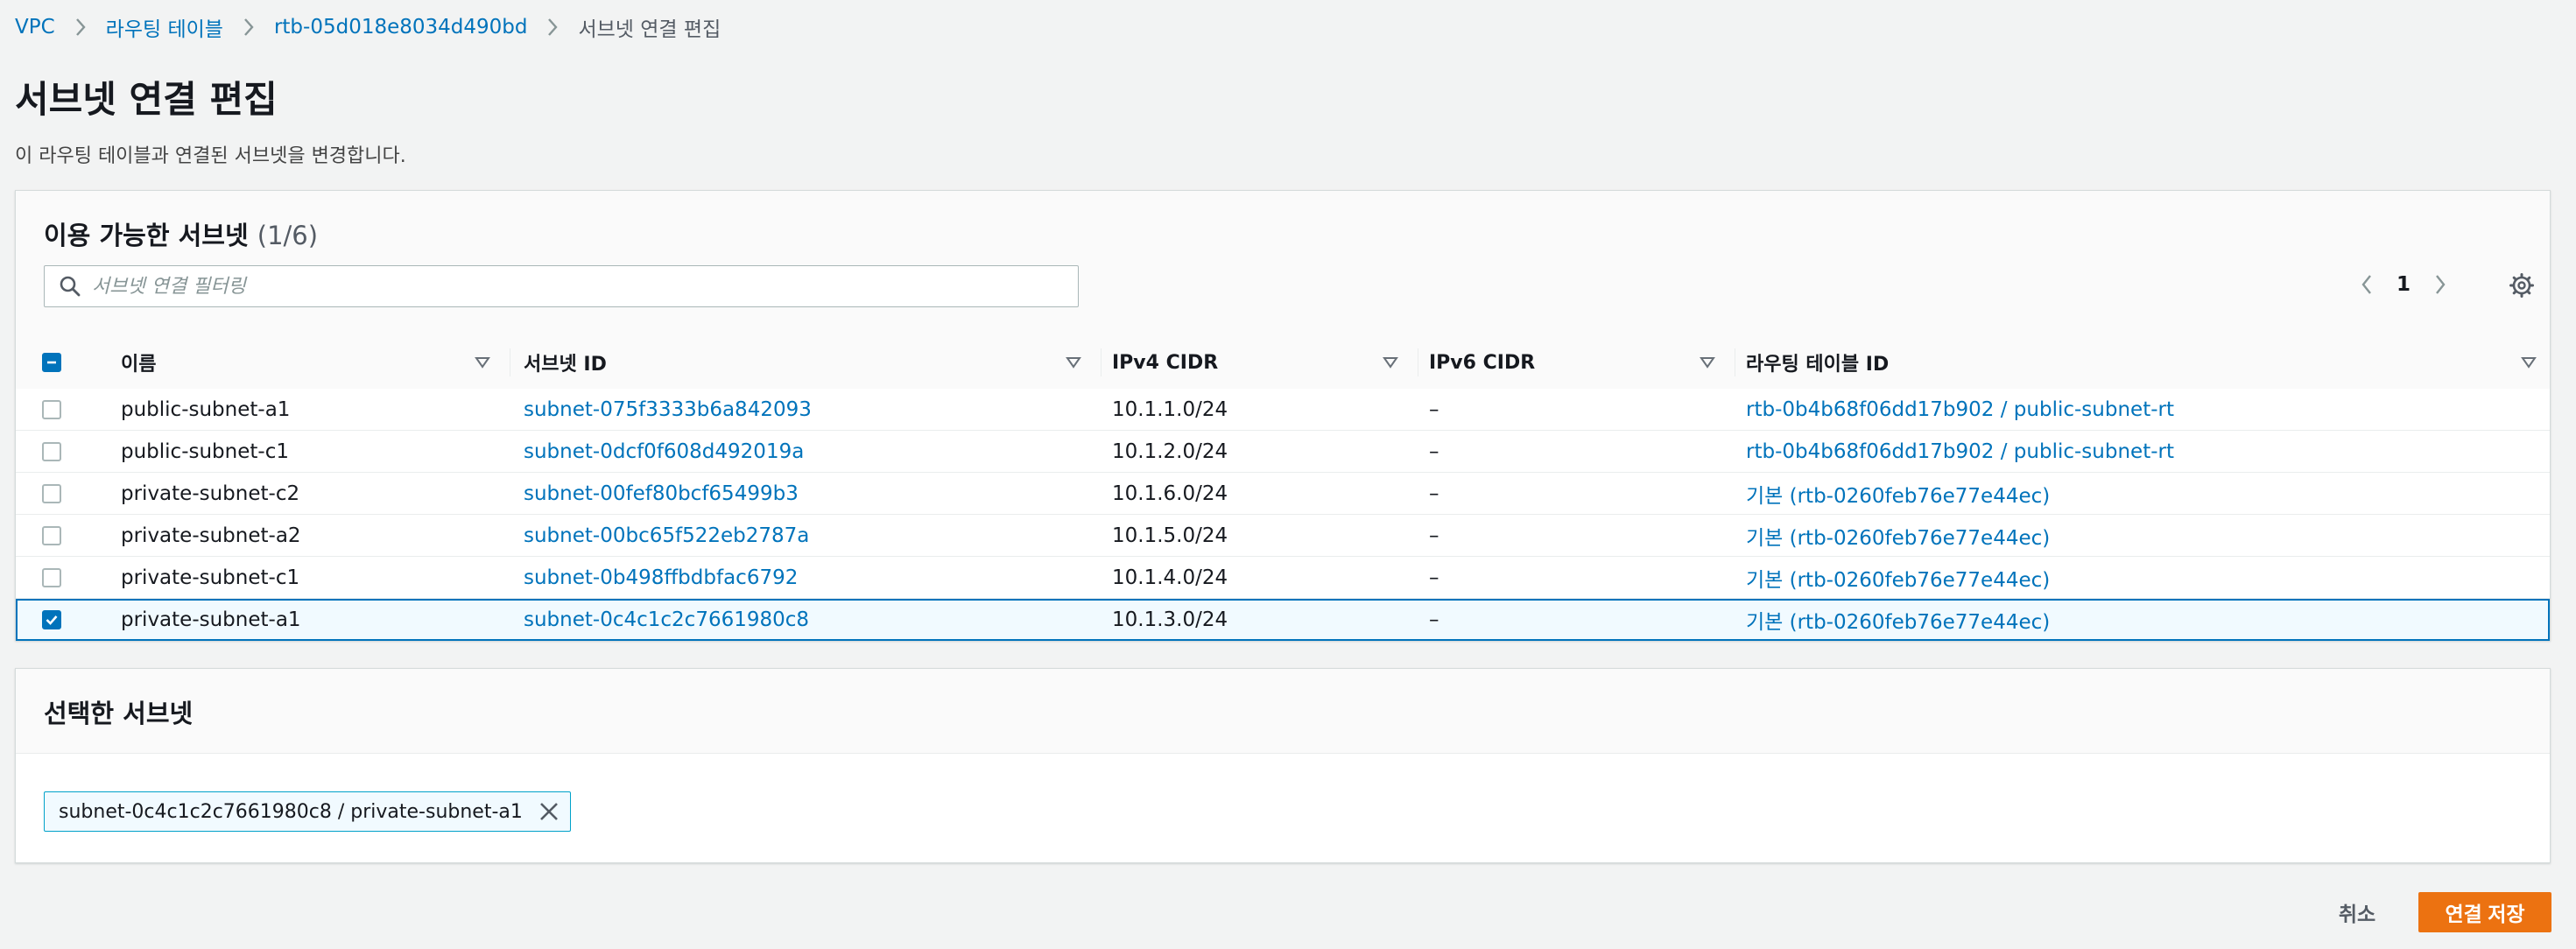 The image size is (2576, 949). What do you see at coordinates (2484, 912) in the screenshot?
I see `save-associations-button: 연결 저장` at bounding box center [2484, 912].